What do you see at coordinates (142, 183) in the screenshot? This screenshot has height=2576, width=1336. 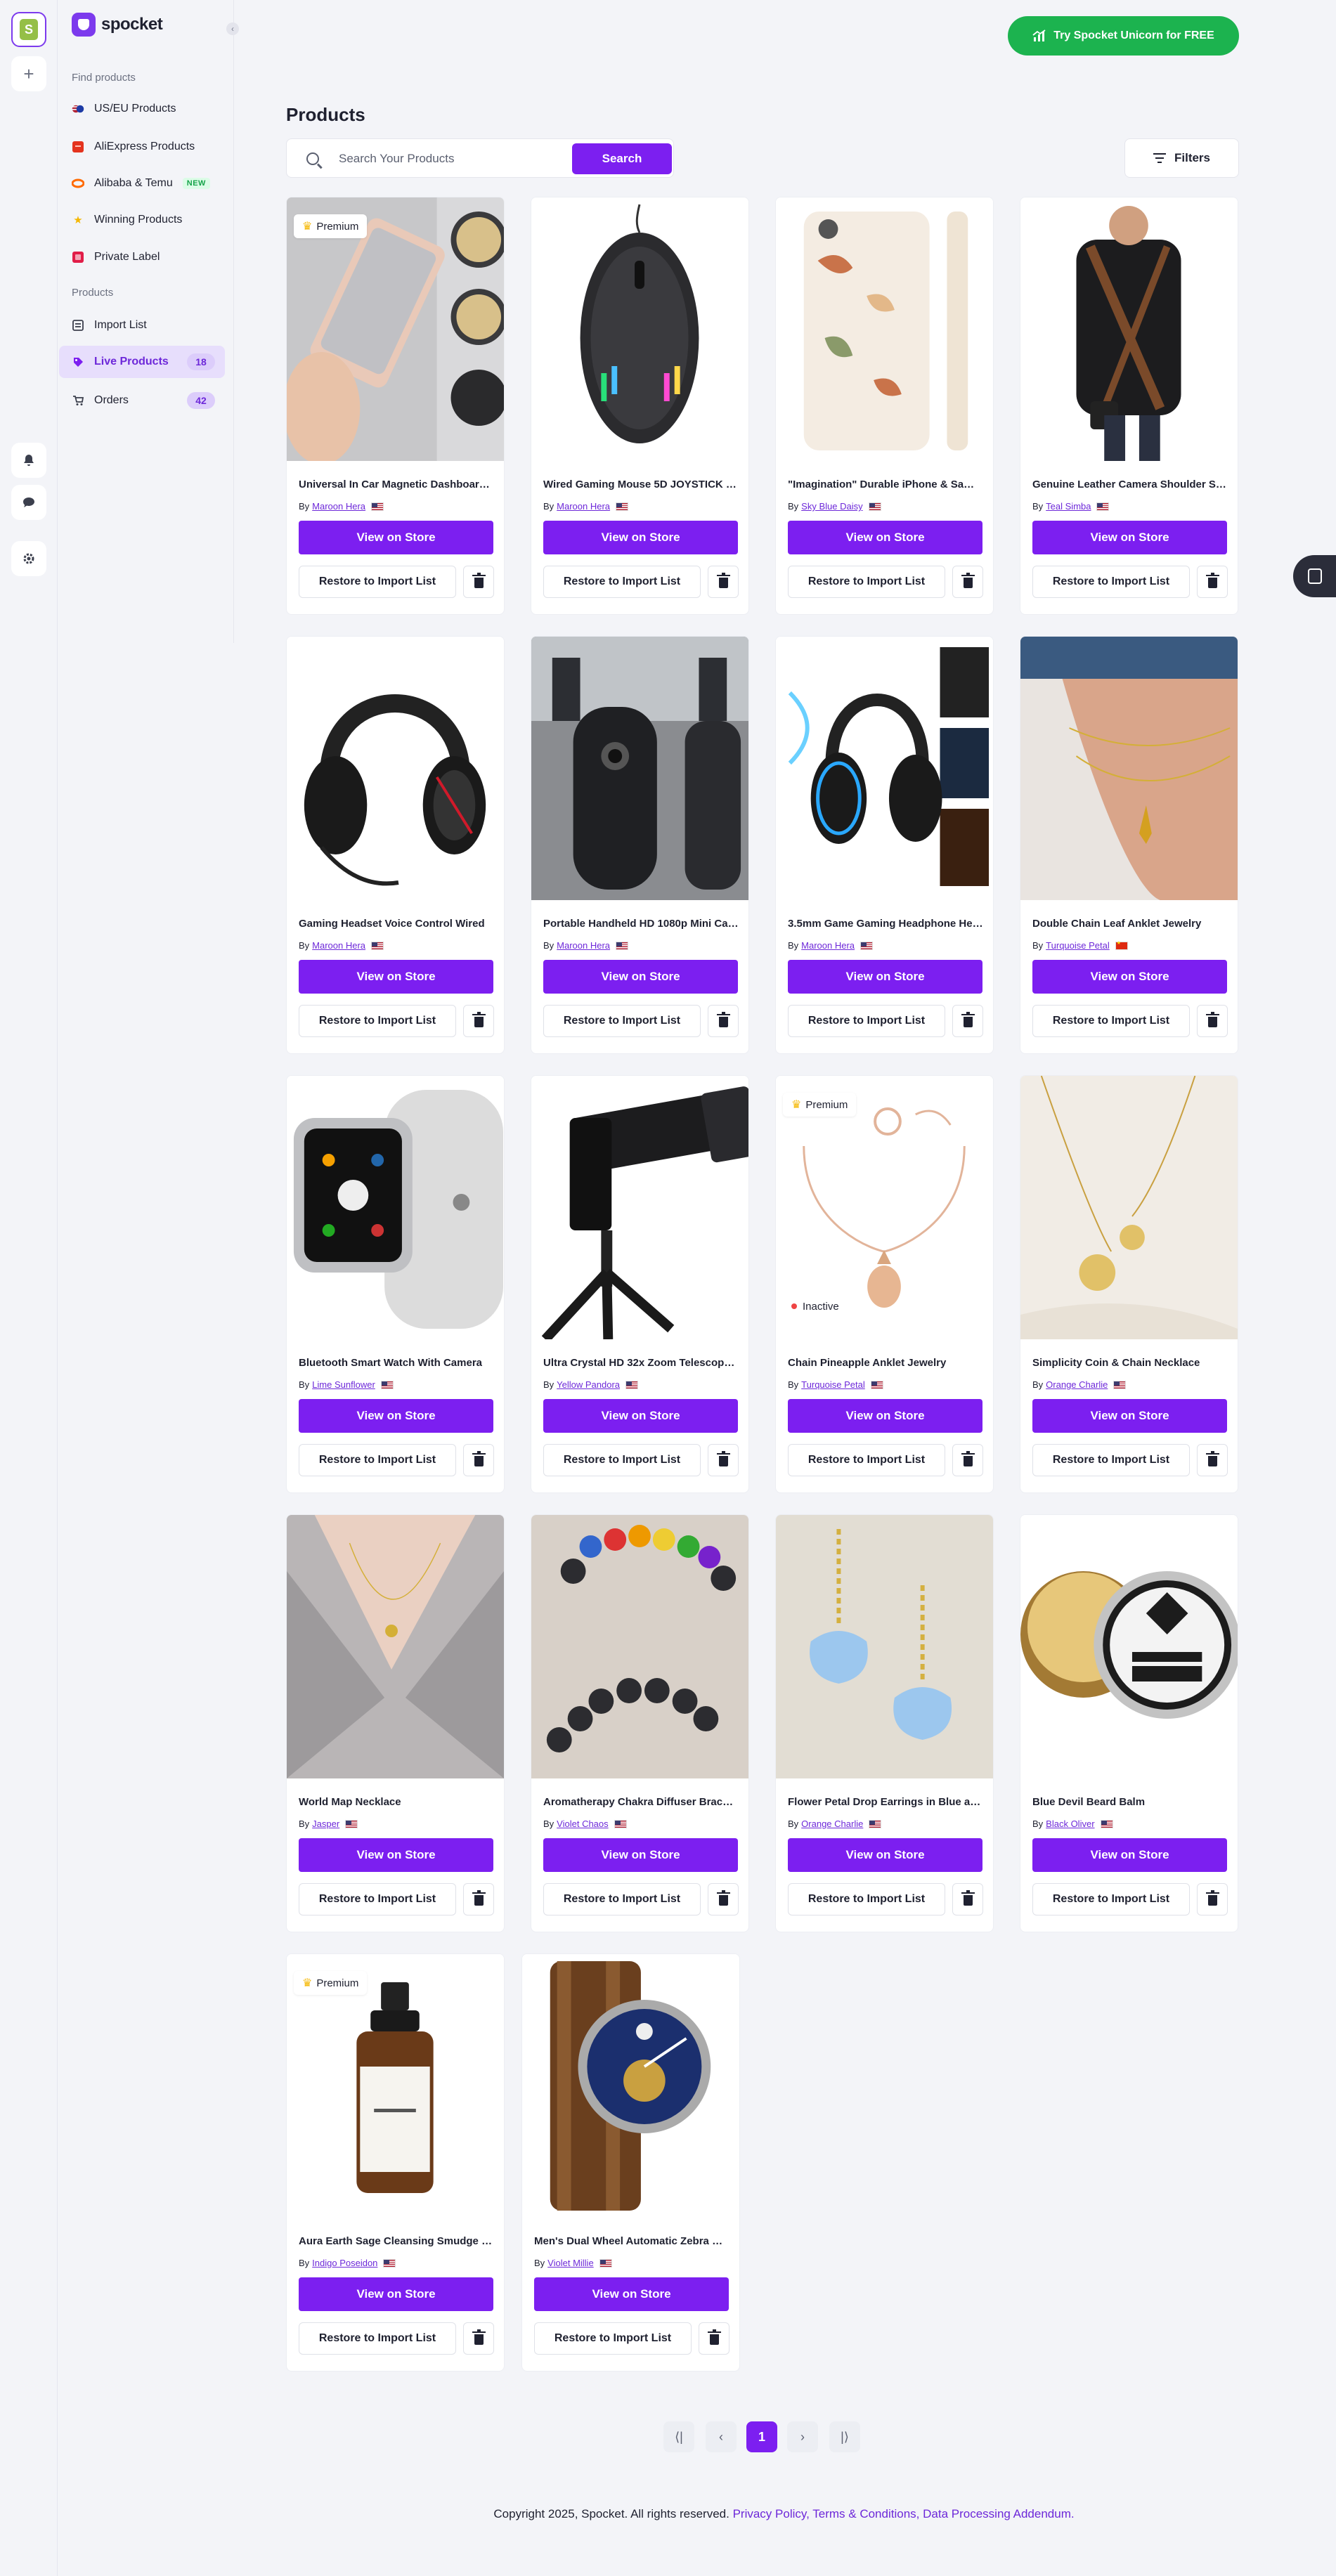 I see `sidebar-item-alibaba-temu: Alibaba & Temu NEW` at bounding box center [142, 183].